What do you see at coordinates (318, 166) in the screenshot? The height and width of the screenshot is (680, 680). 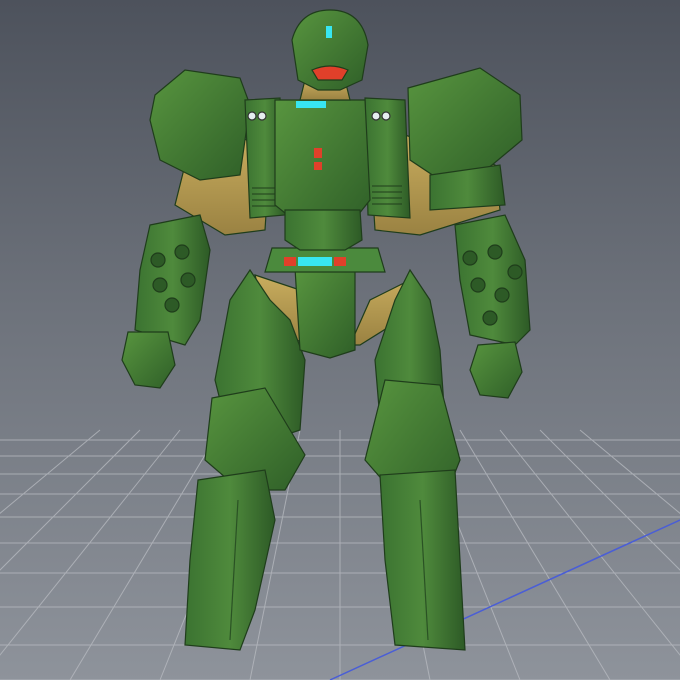 I see `chest-indicator-red-bottom` at bounding box center [318, 166].